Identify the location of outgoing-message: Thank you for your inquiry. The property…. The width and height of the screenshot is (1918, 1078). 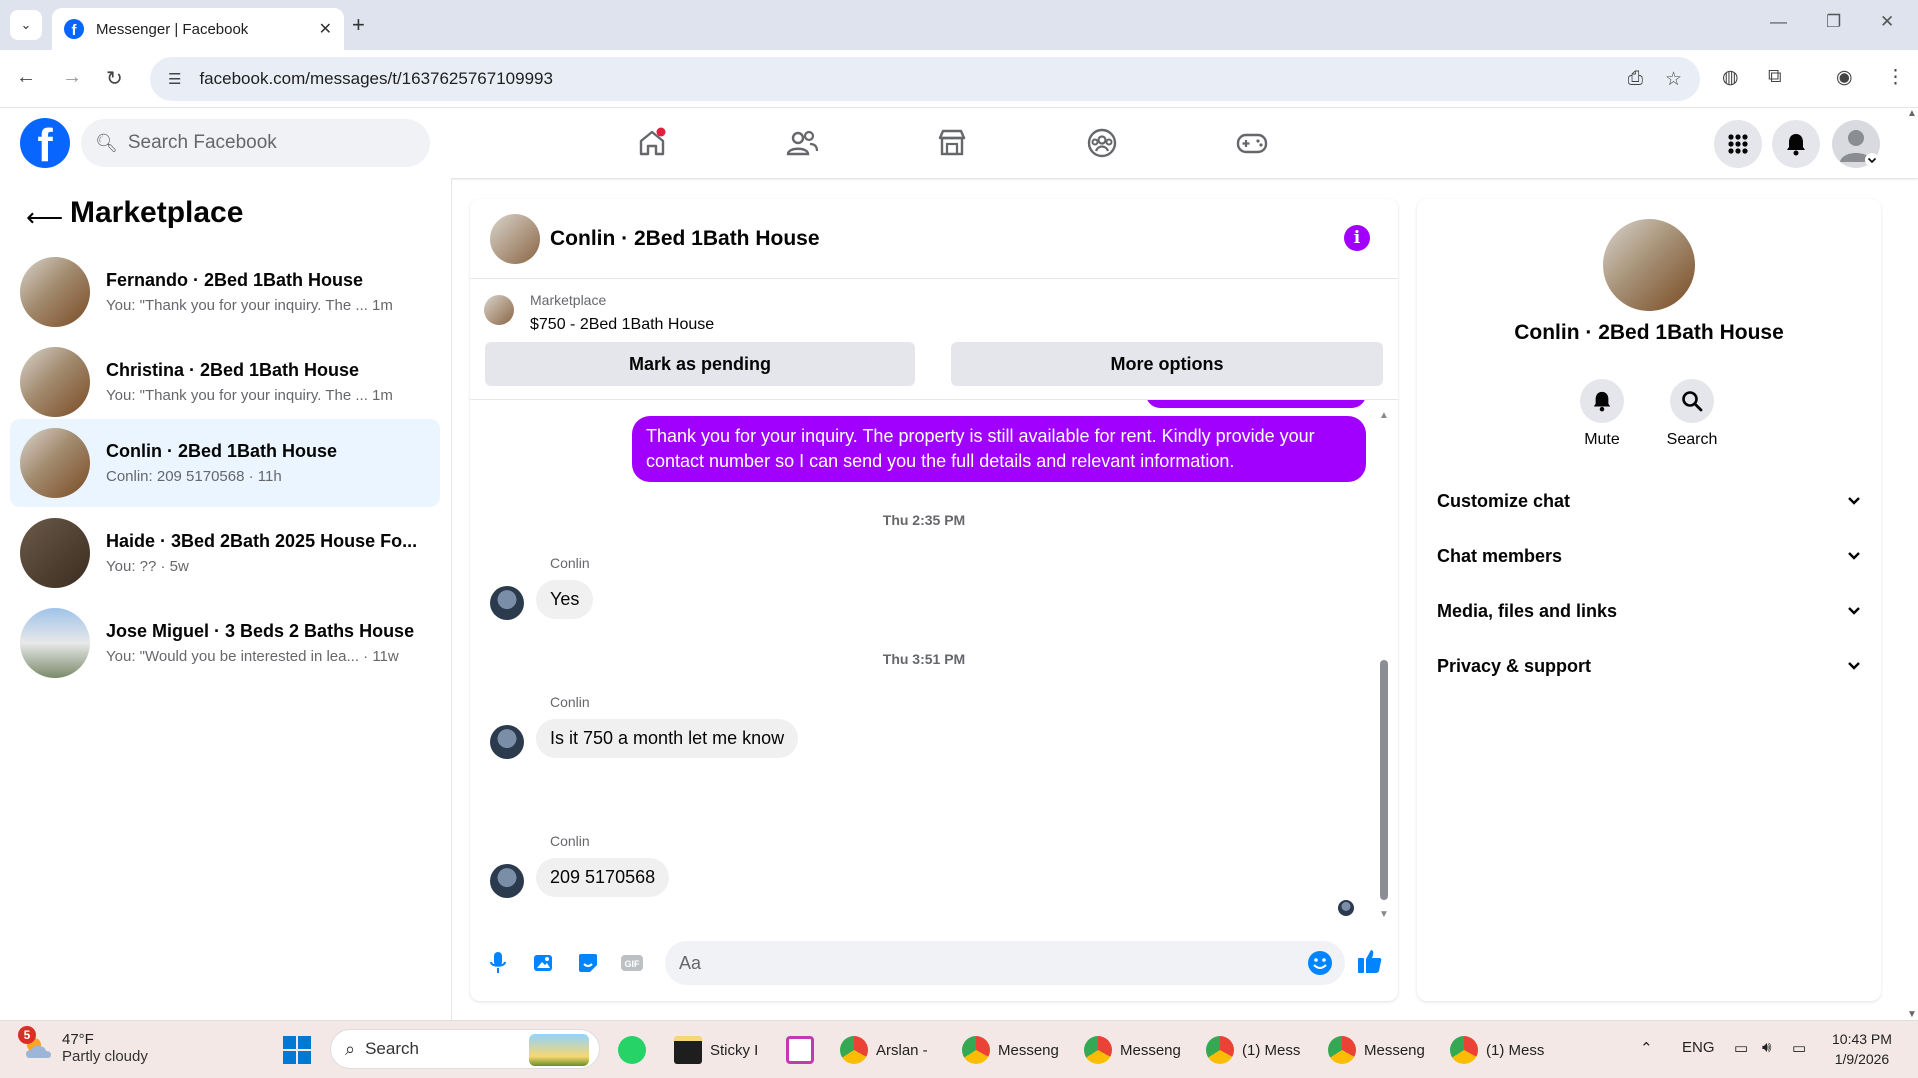
(999, 449).